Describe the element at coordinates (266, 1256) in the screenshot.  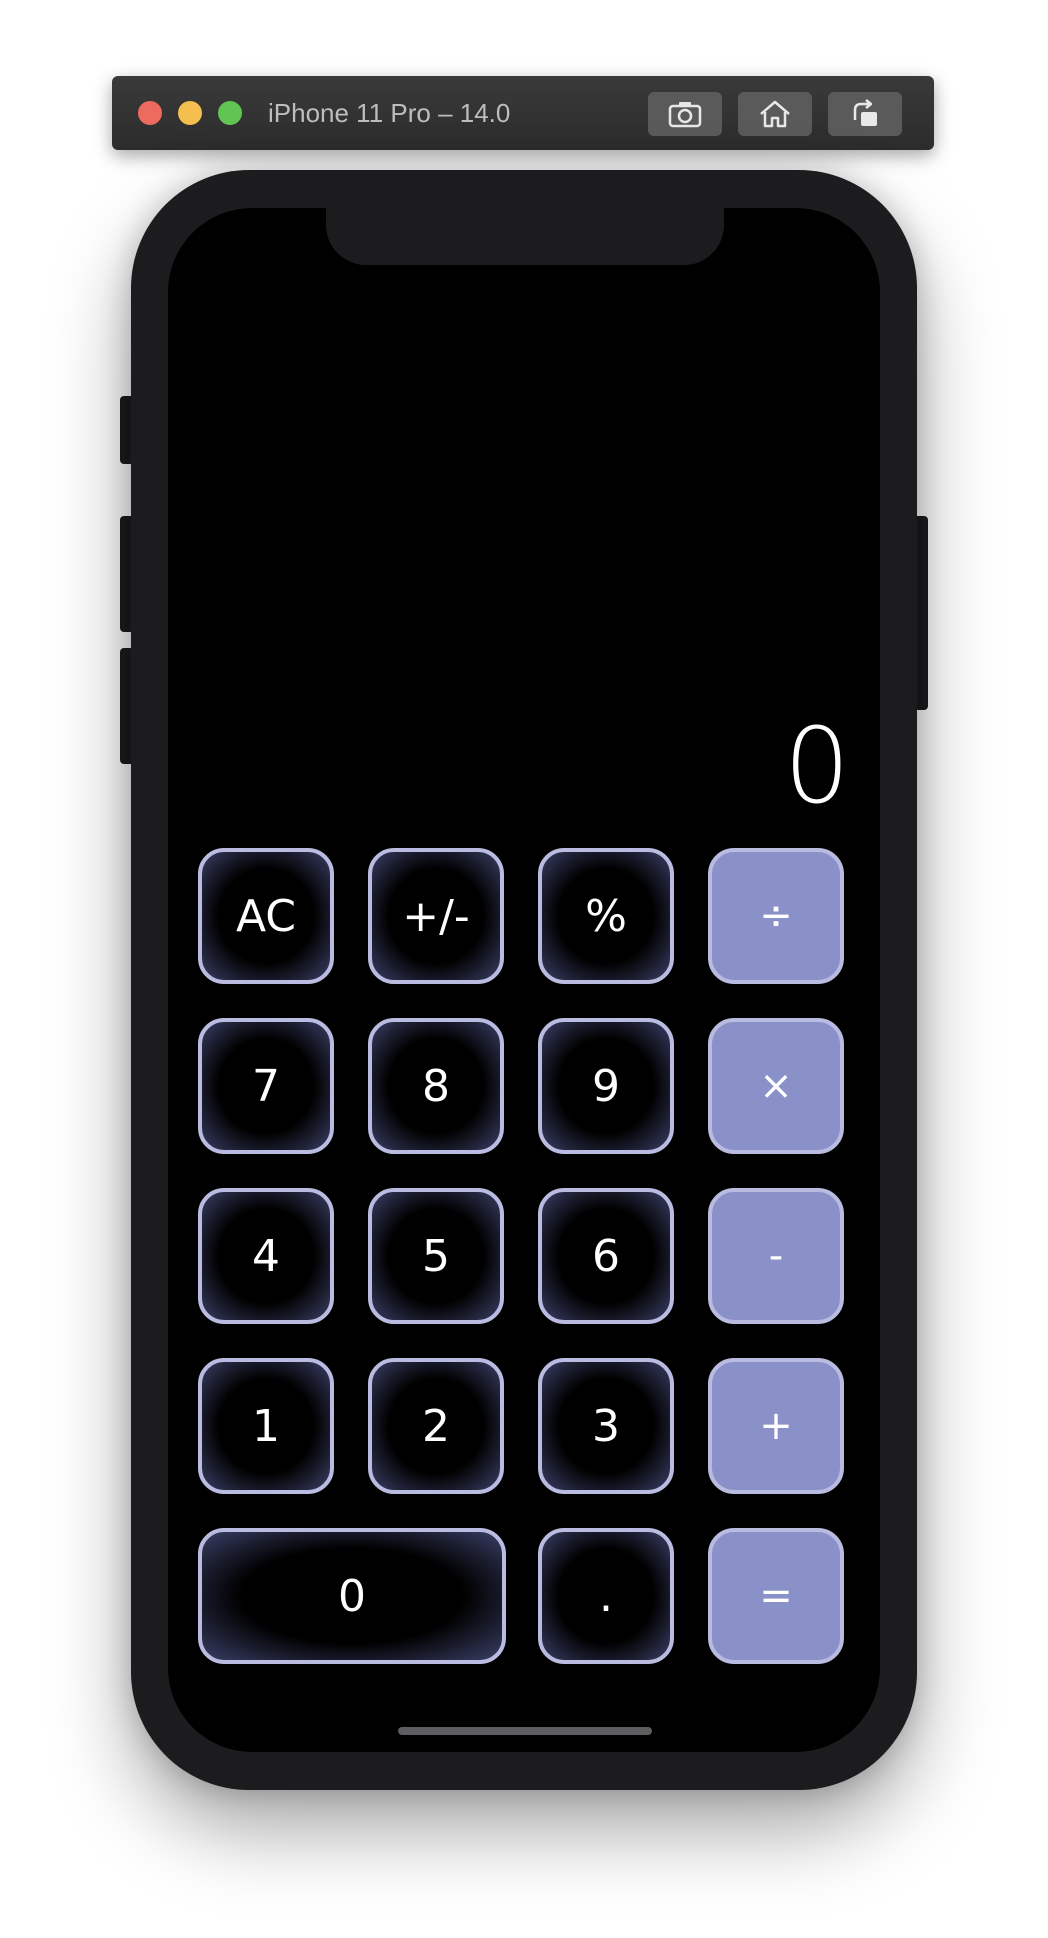
I see `digit-4-button: 4` at that location.